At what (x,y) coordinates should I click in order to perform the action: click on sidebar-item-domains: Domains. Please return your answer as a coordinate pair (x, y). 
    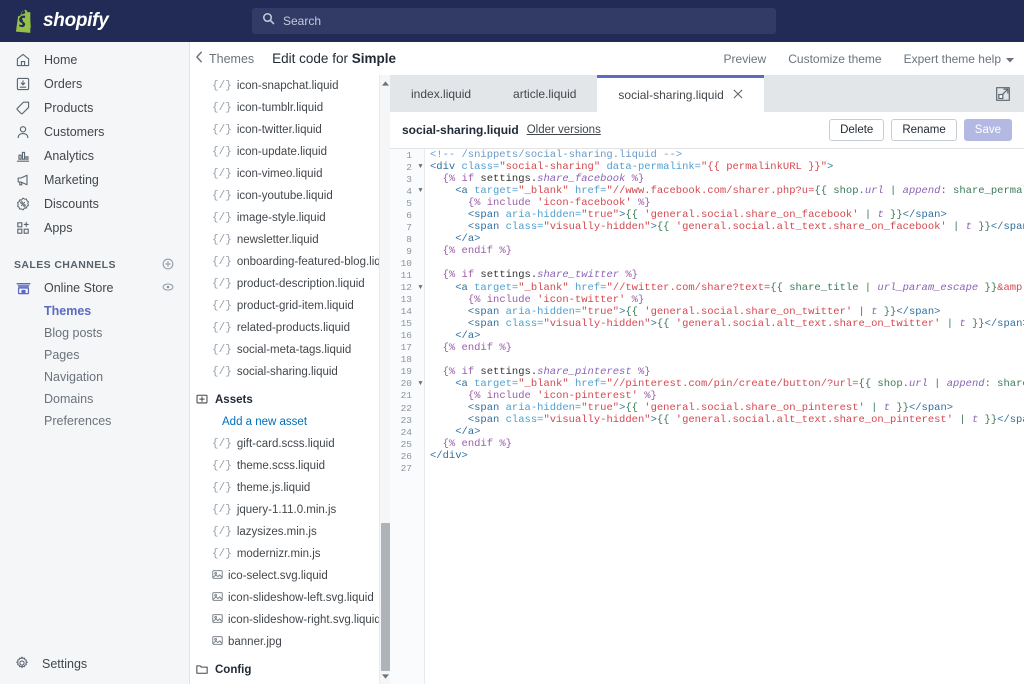
    Looking at the image, I should click on (94, 399).